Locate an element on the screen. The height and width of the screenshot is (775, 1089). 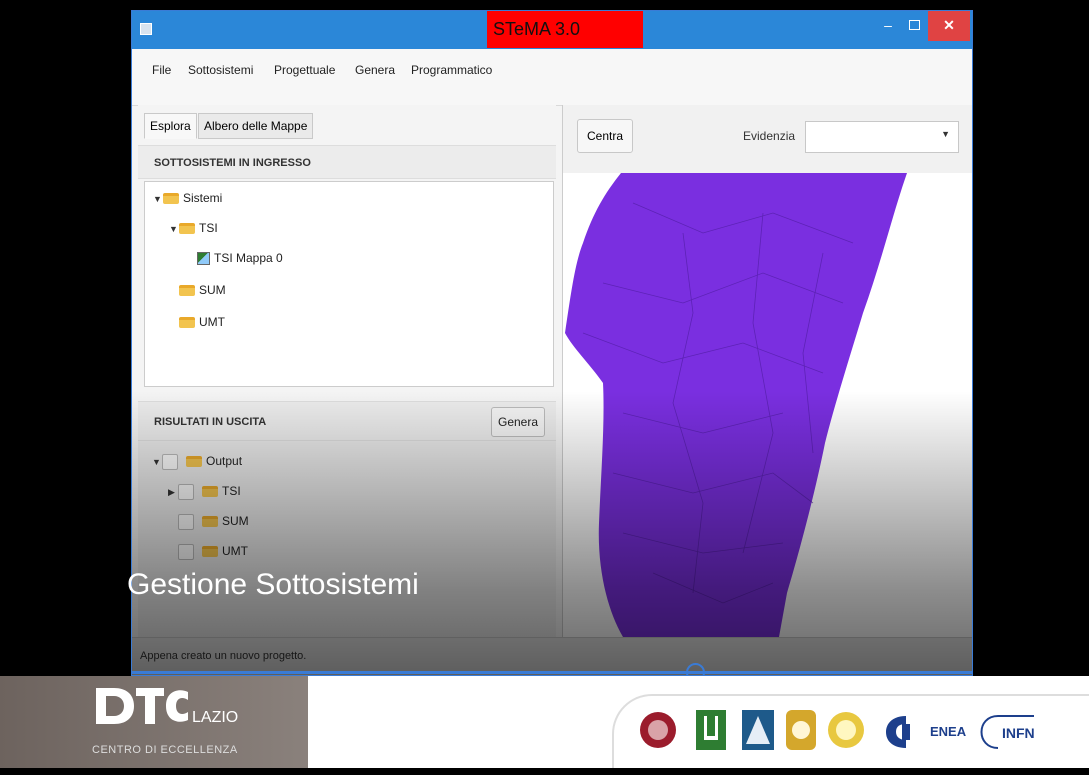
menu-sottosistemi: Sottosistemi is located at coordinates (220, 70).